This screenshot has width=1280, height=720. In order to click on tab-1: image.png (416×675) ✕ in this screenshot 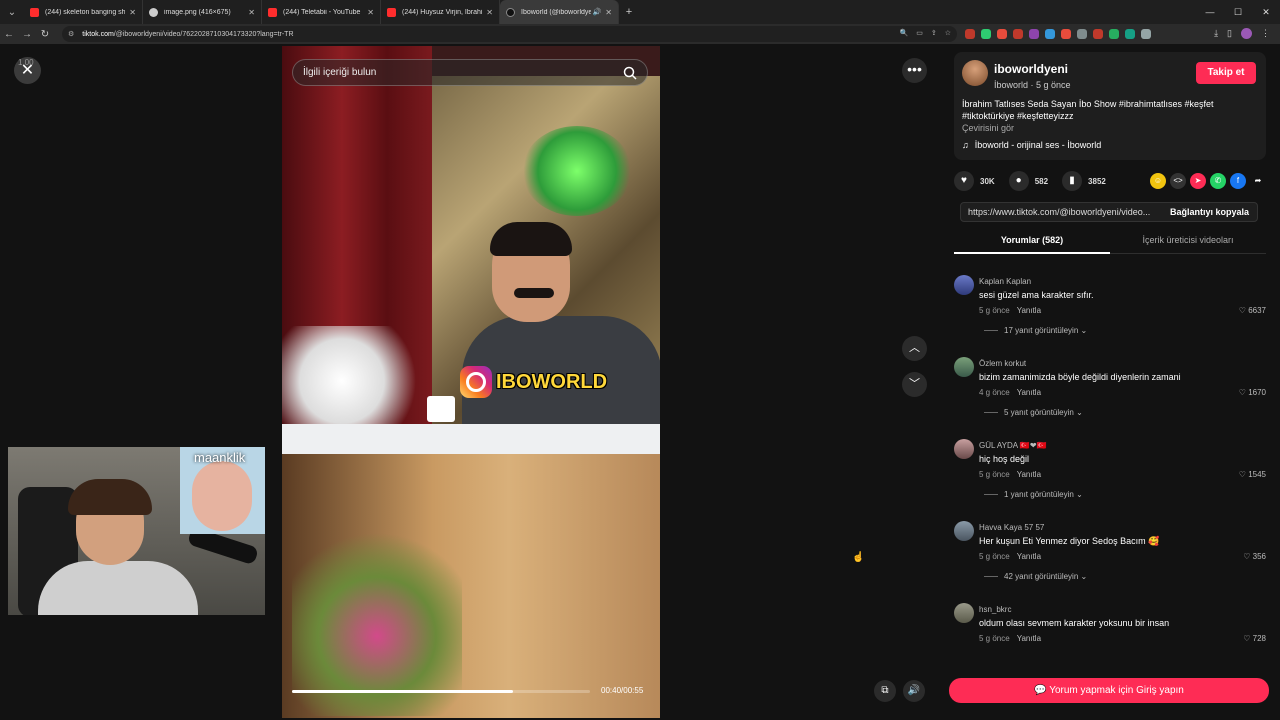, I will do `click(202, 12)`.